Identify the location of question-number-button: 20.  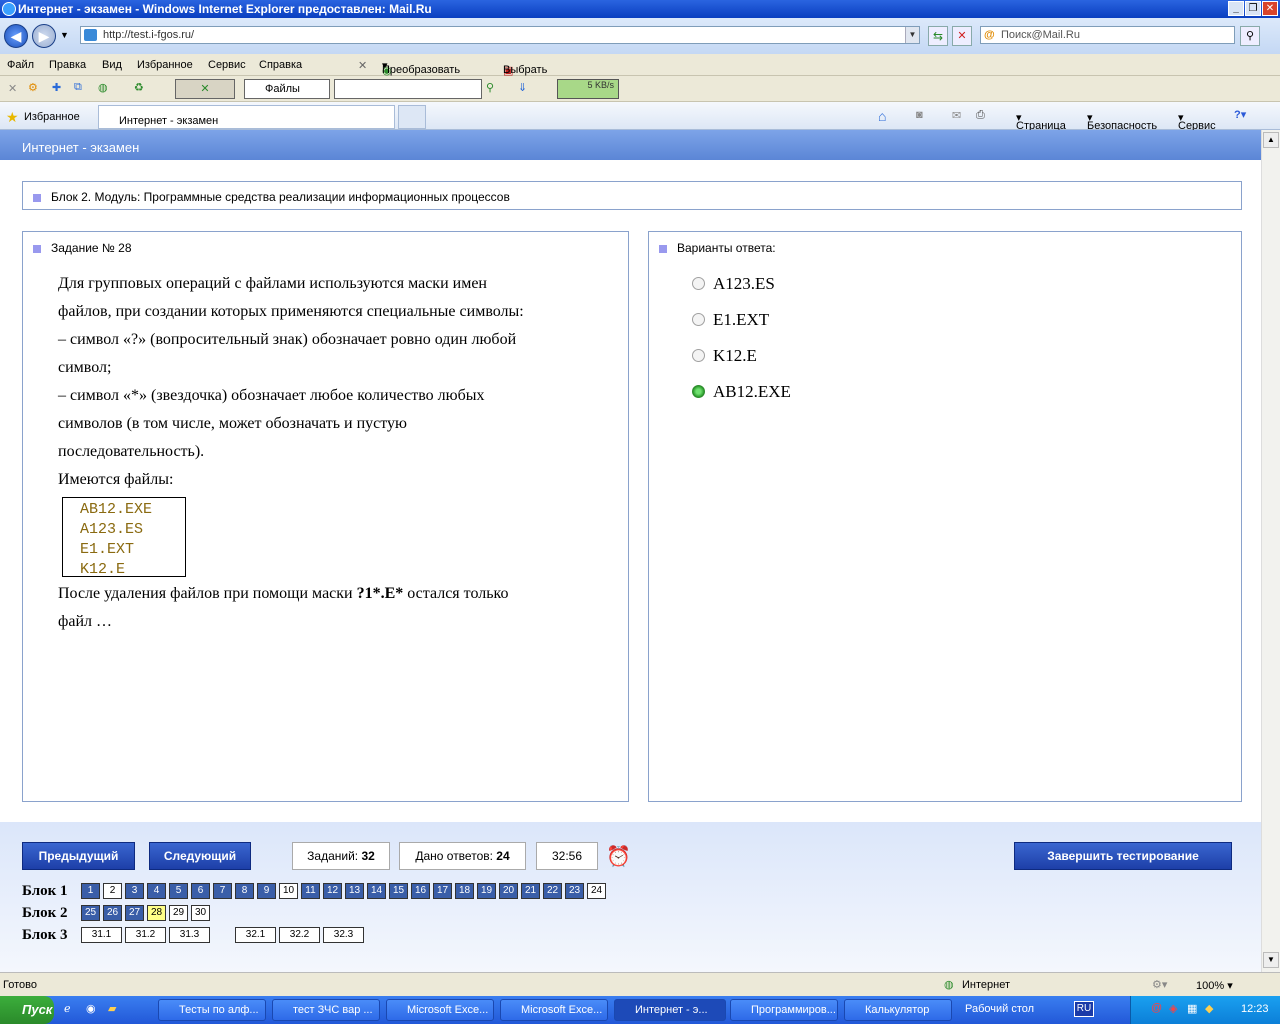
(508, 891).